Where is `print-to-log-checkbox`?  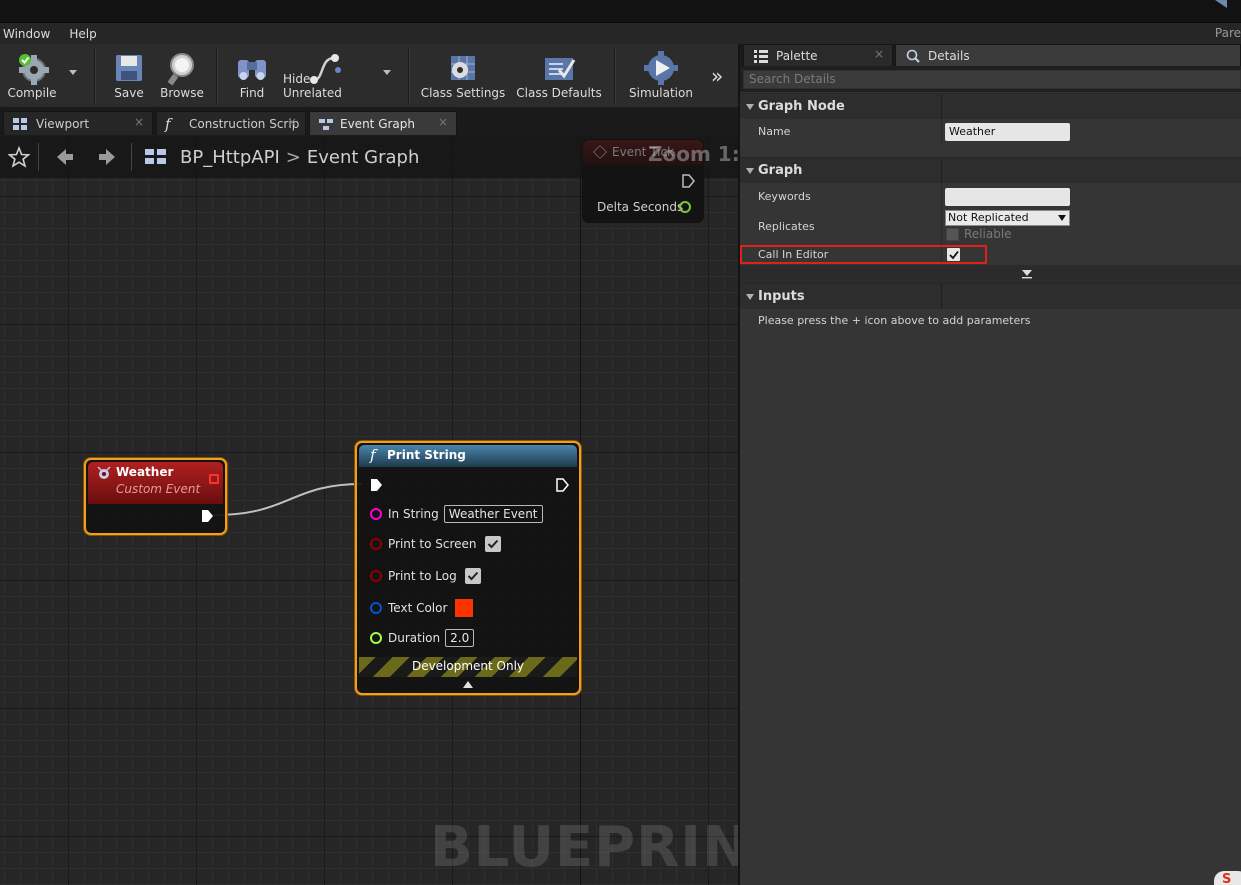
print-to-log-checkbox is located at coordinates (472, 576).